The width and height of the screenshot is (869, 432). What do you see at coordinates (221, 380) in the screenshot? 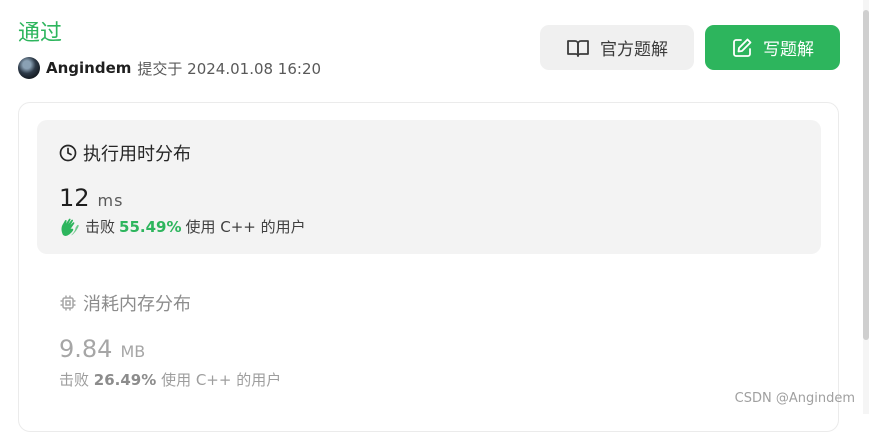
I see `memory-beats-suffix: 使用 C++ 的用户` at bounding box center [221, 380].